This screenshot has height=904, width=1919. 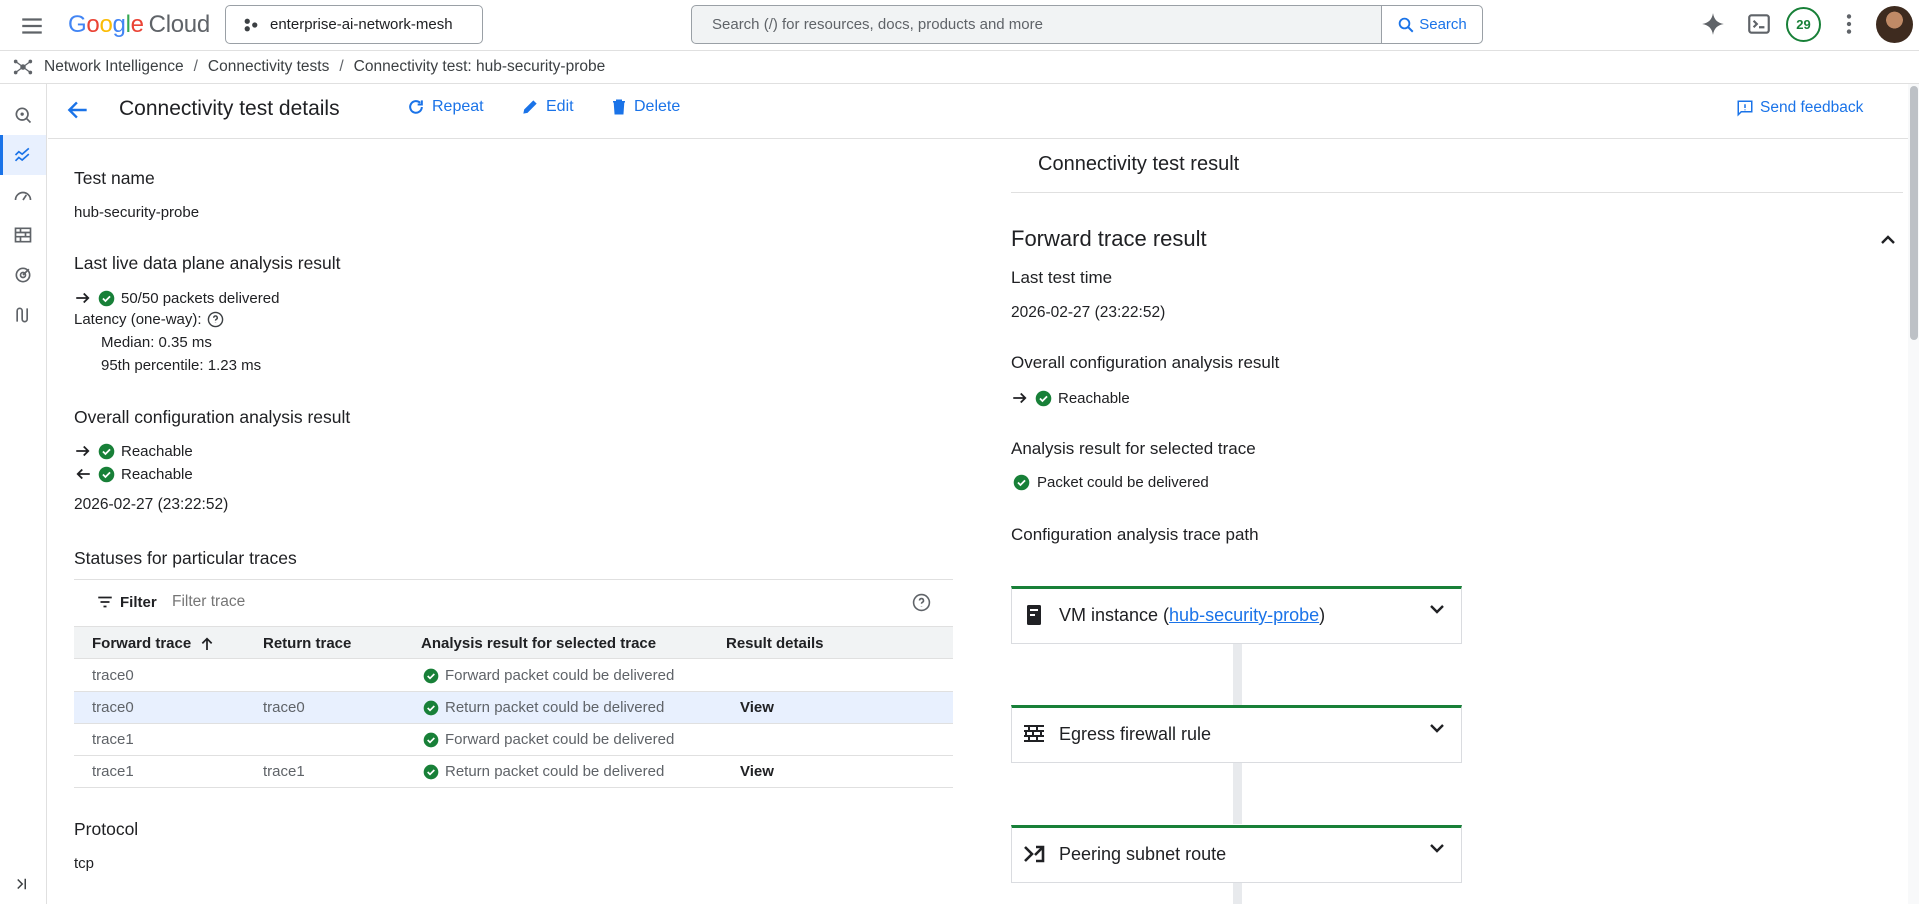 I want to click on last-test-time-label: Last test time, so click(x=1062, y=277).